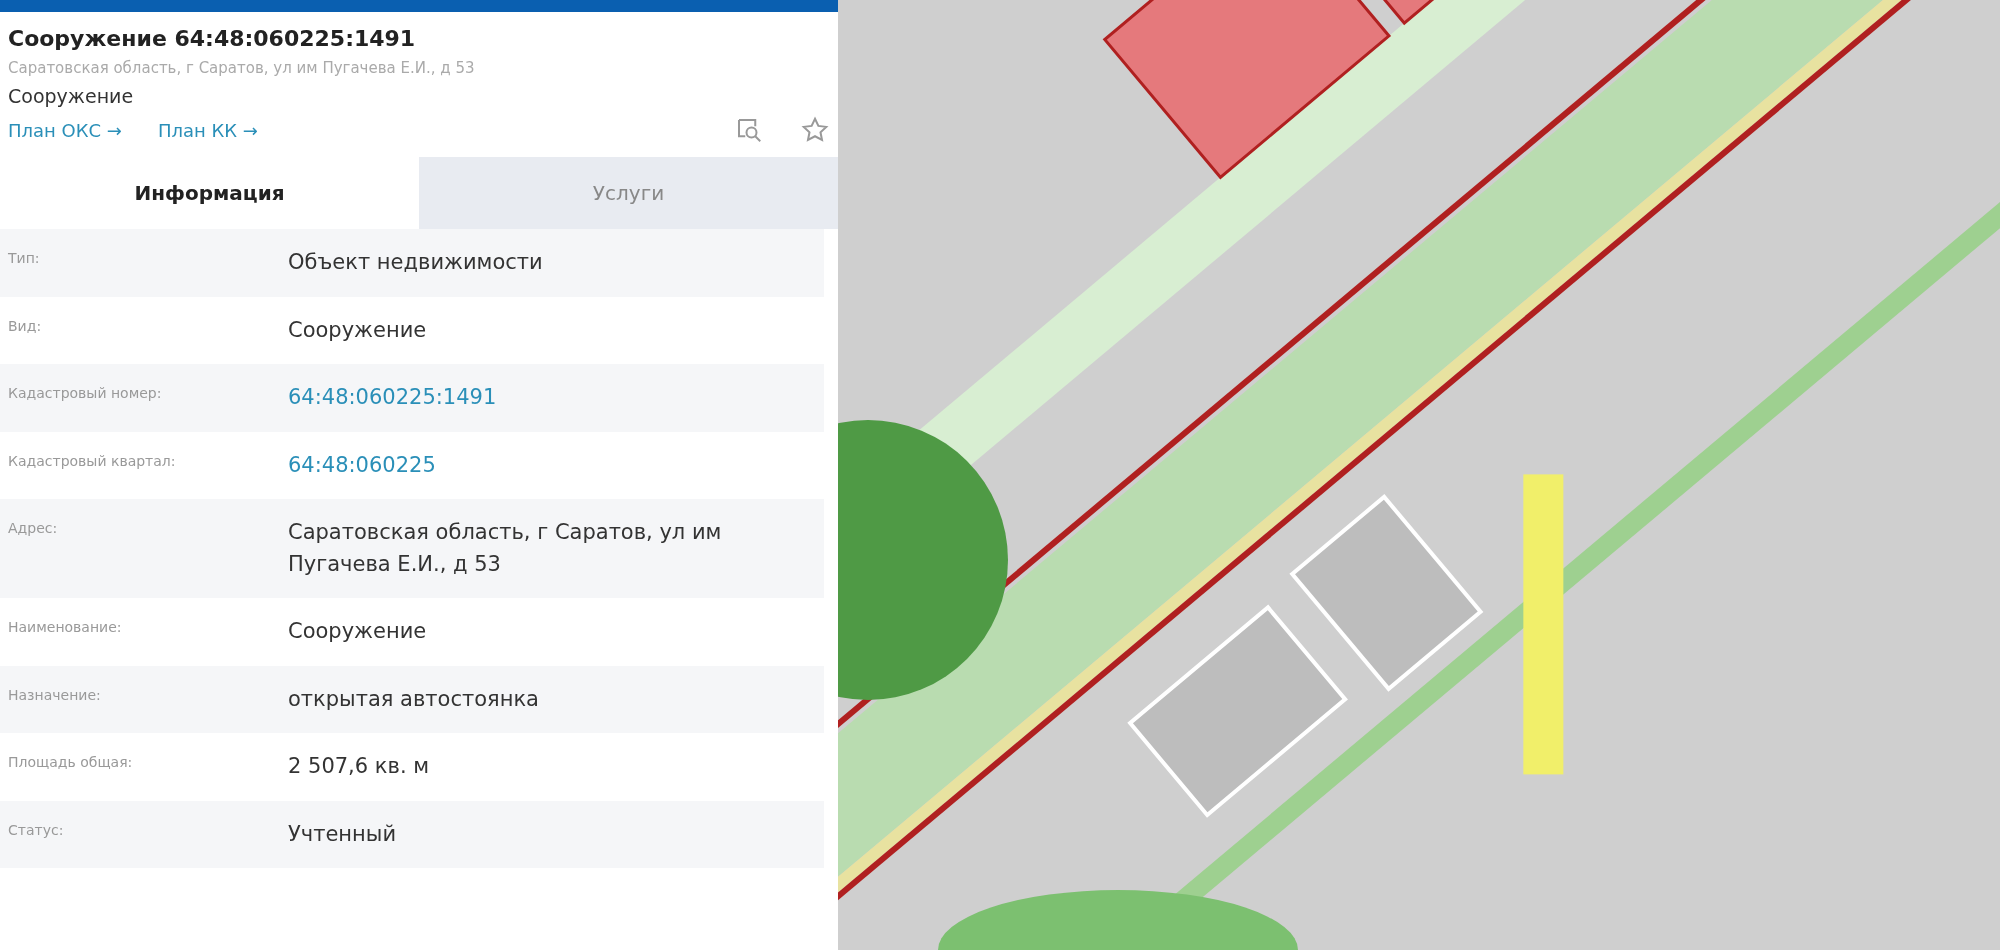 Image resolution: width=2000 pixels, height=950 pixels. Describe the element at coordinates (92, 460) in the screenshot. I see `field-label: Кадастровый квартал:` at that location.